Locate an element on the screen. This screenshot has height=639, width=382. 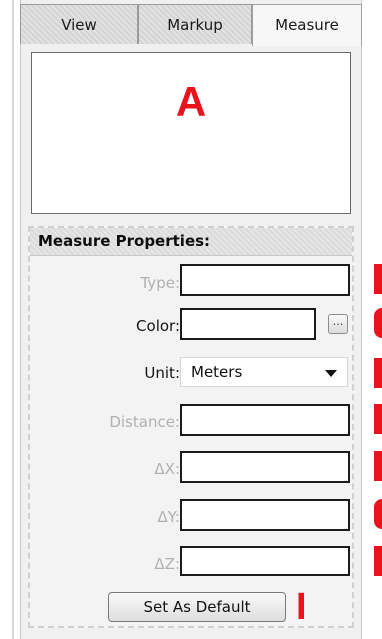
distance-label: Distance: is located at coordinates (144, 422).